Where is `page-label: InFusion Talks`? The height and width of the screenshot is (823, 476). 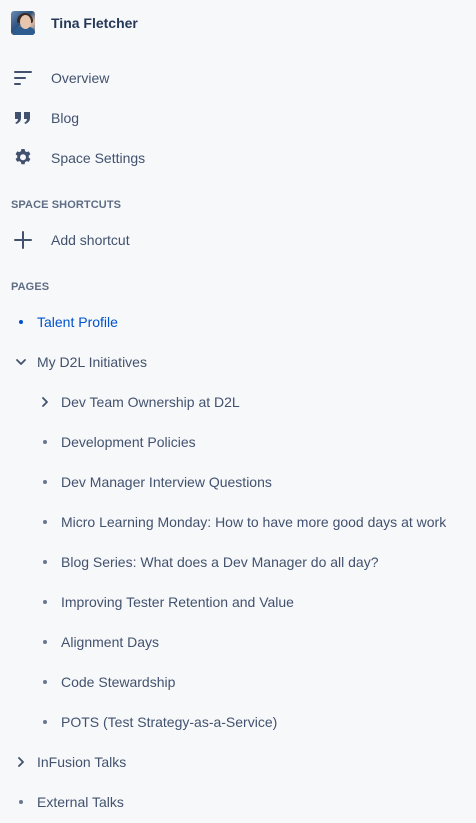
page-label: InFusion Talks is located at coordinates (82, 762).